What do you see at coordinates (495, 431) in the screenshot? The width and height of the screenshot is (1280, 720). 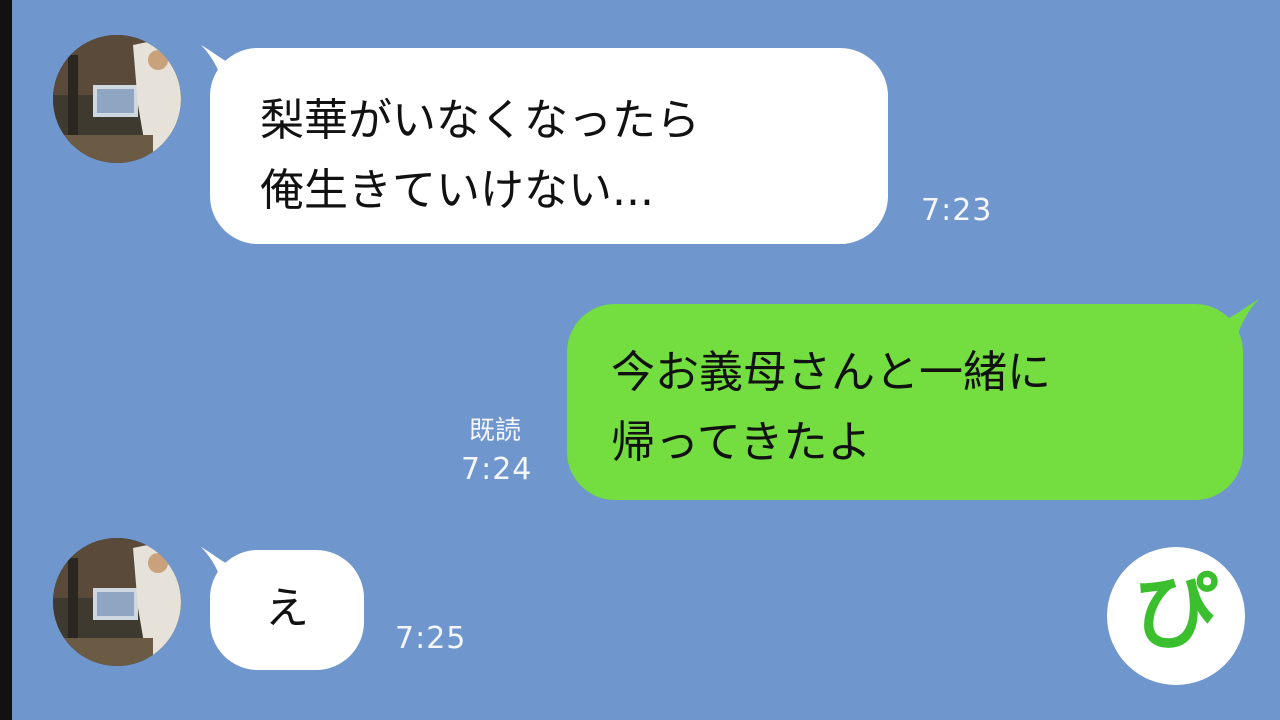 I see `read-receipt: 既読` at bounding box center [495, 431].